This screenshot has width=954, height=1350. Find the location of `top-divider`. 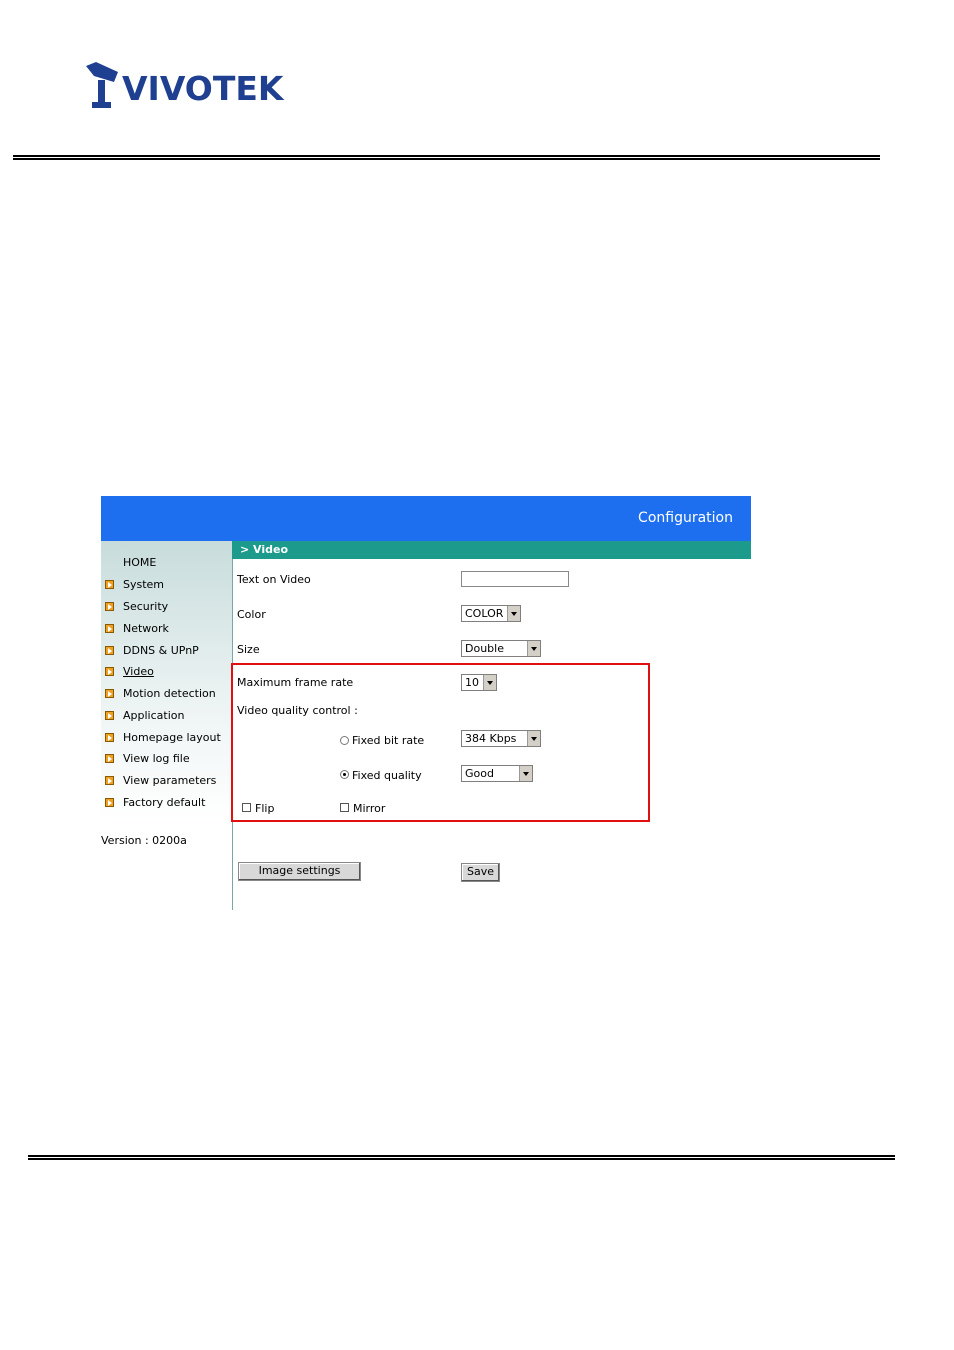

top-divider is located at coordinates (446, 157).